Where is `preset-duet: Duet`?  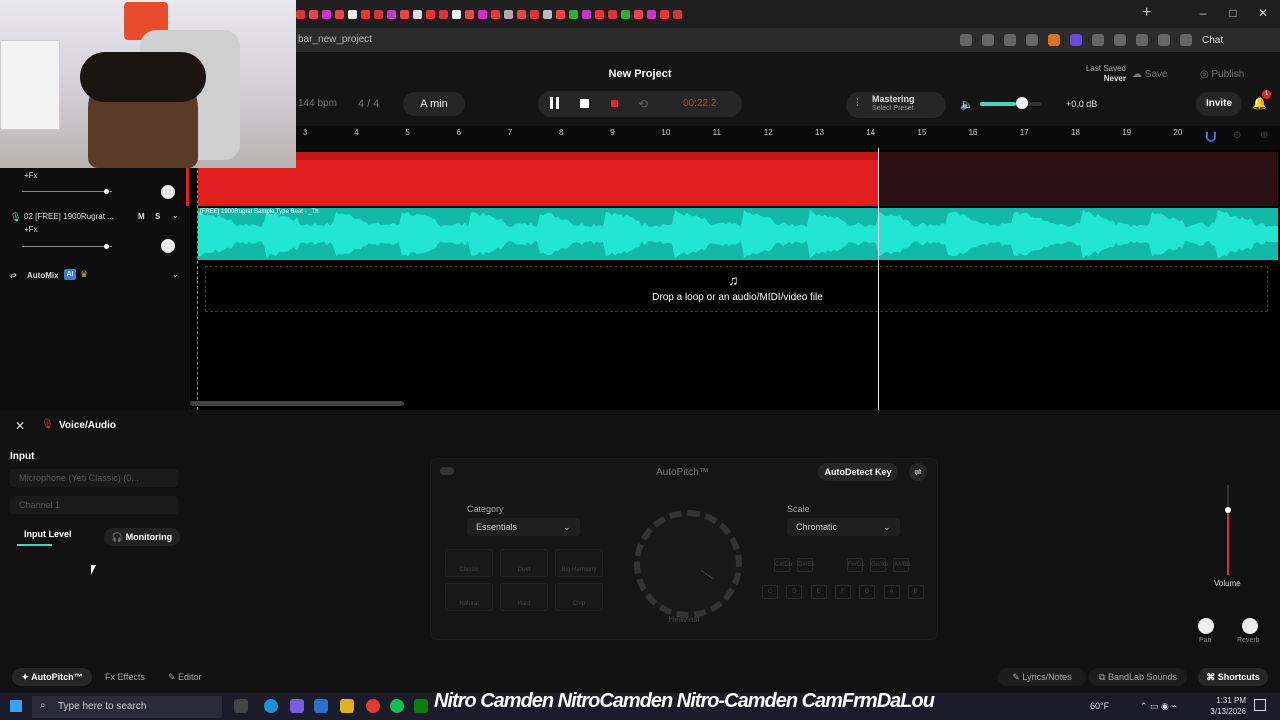
preset-duet: Duet is located at coordinates (524, 563).